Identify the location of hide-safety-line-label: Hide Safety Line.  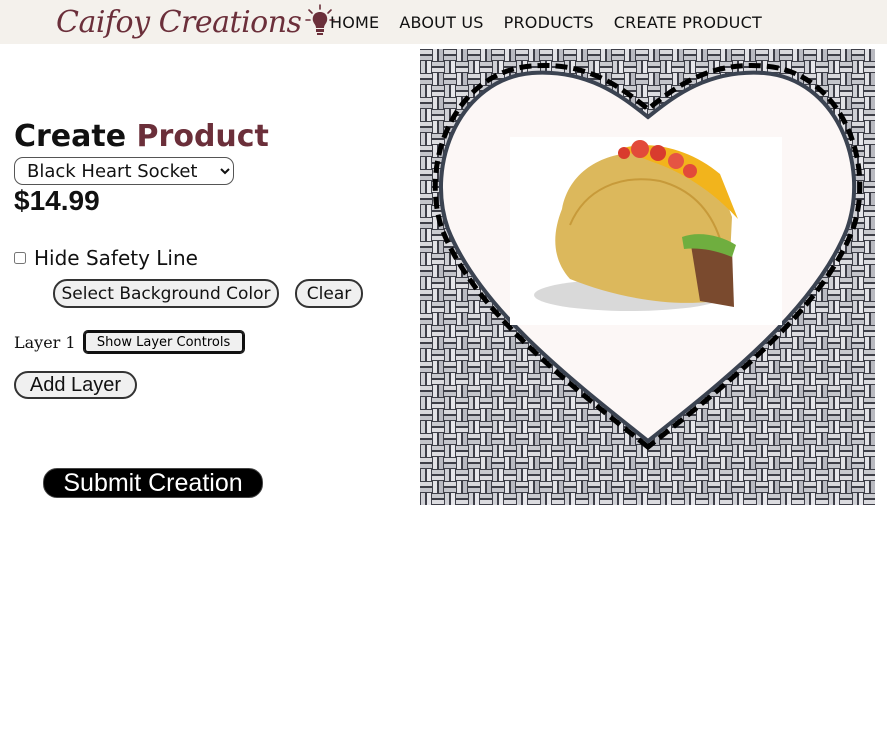
(116, 258).